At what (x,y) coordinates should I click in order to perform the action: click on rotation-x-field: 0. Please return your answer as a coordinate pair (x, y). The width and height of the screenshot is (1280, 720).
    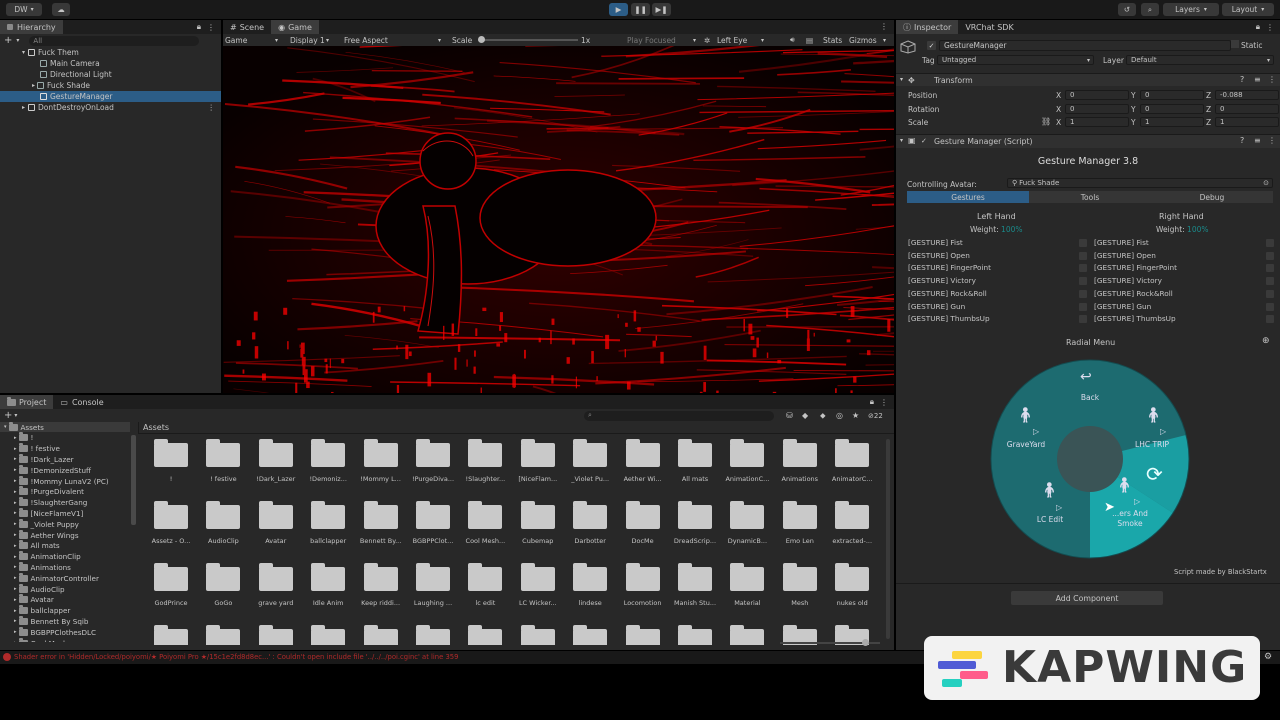
    Looking at the image, I should click on (1097, 108).